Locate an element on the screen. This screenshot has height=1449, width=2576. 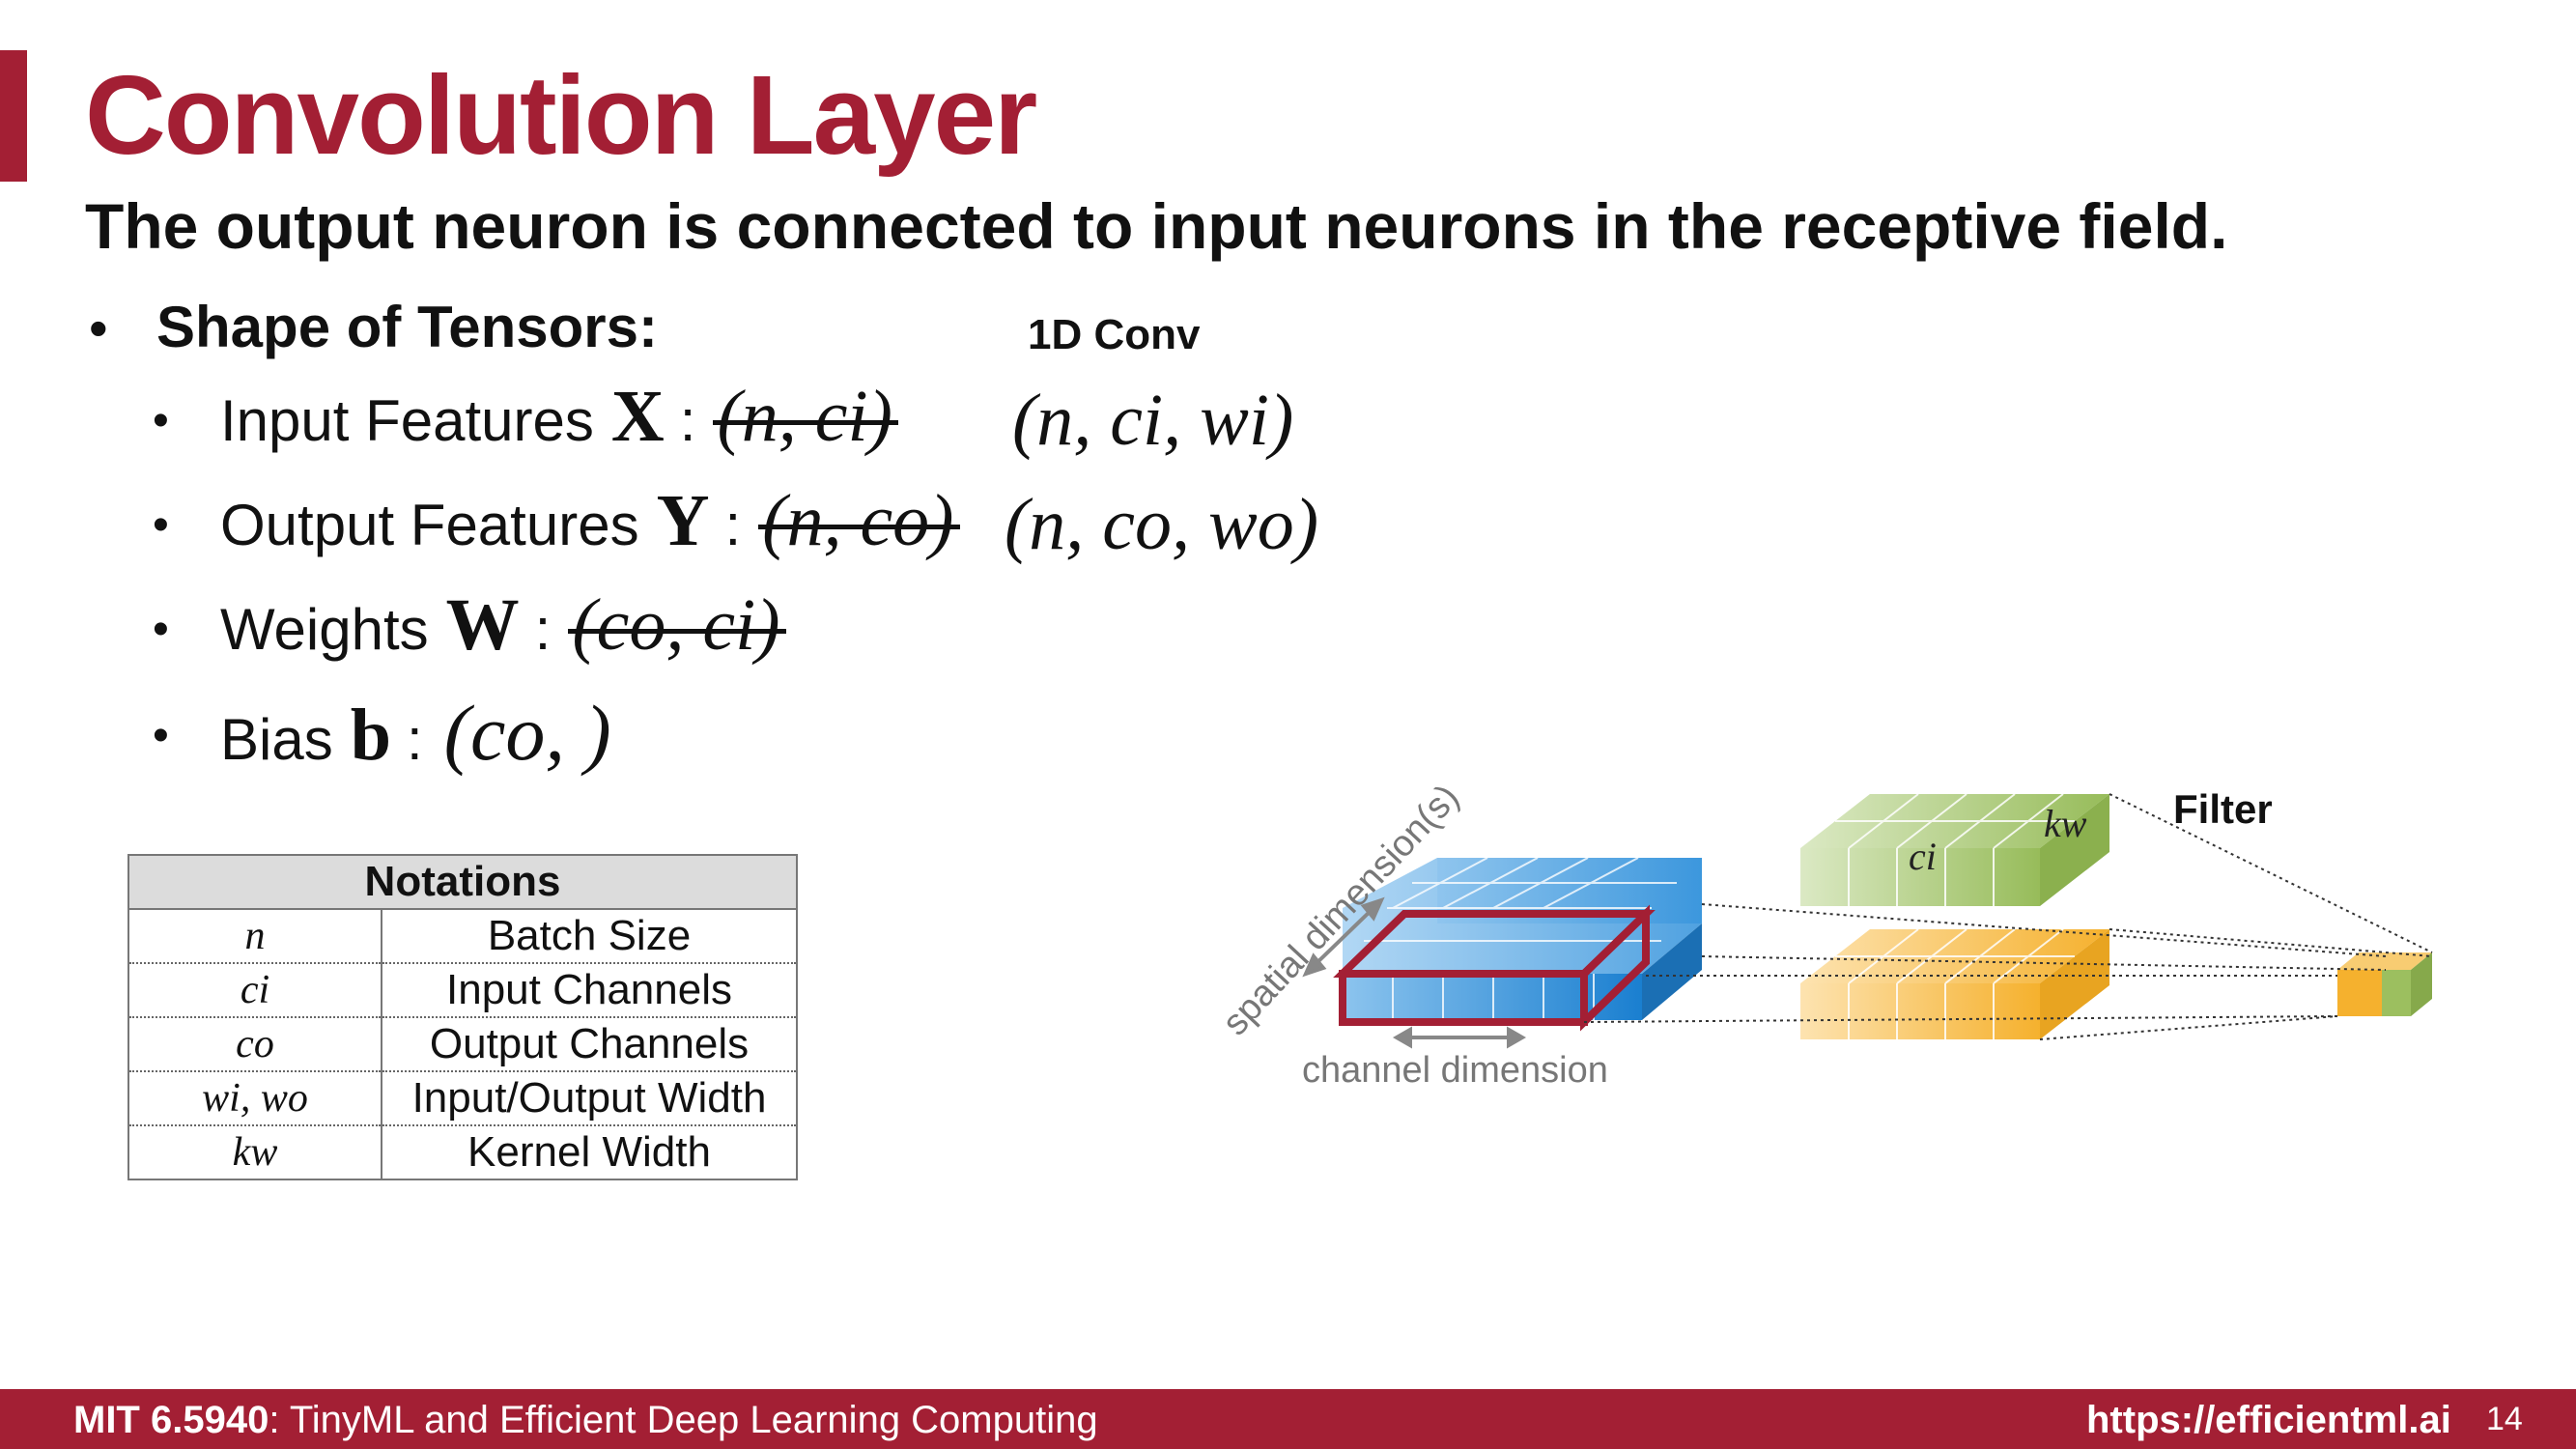
output-tensor is located at coordinates (2384, 984).